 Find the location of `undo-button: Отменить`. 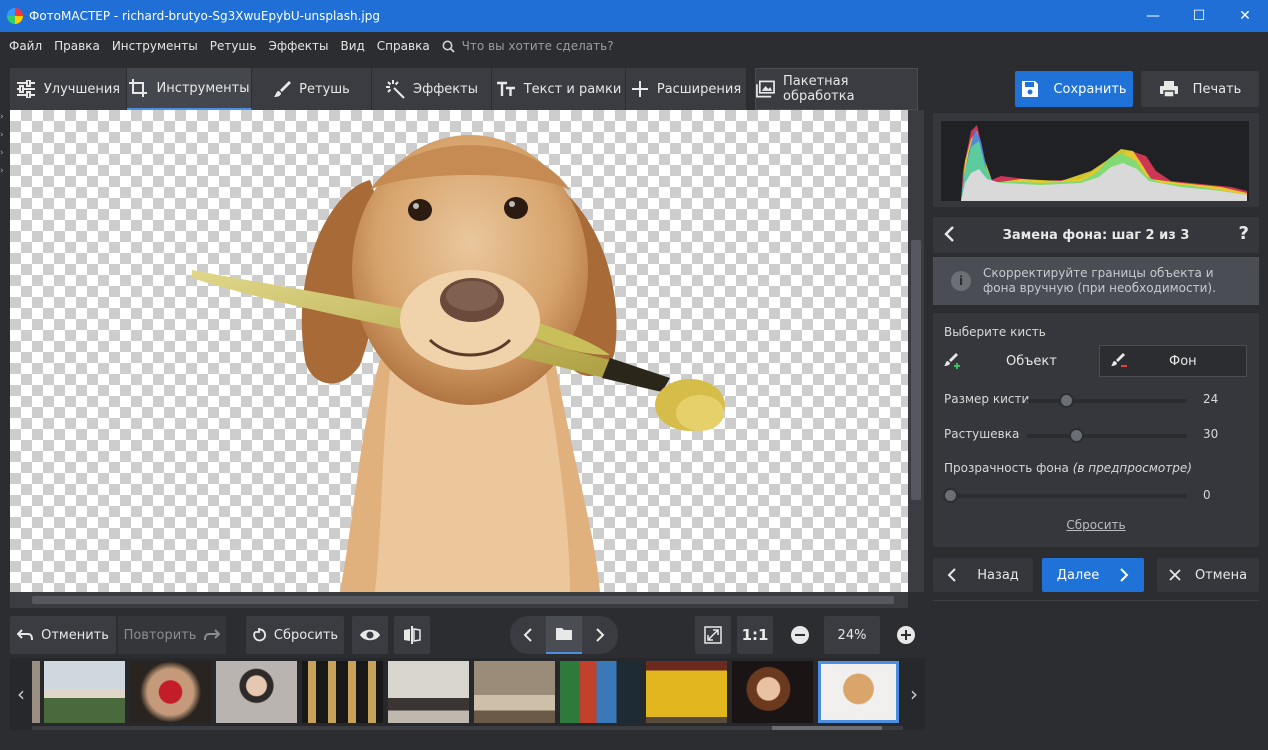

undo-button: Отменить is located at coordinates (63, 635).